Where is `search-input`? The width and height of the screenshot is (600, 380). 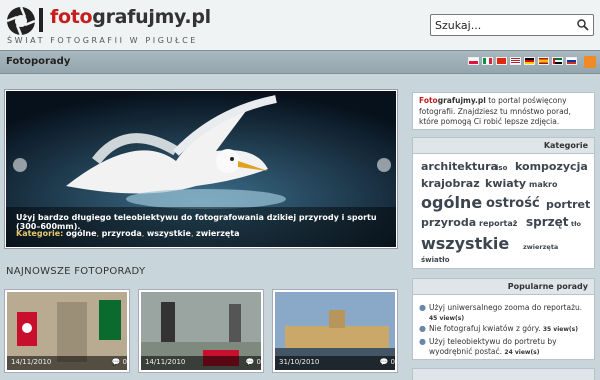 search-input is located at coordinates (505, 25).